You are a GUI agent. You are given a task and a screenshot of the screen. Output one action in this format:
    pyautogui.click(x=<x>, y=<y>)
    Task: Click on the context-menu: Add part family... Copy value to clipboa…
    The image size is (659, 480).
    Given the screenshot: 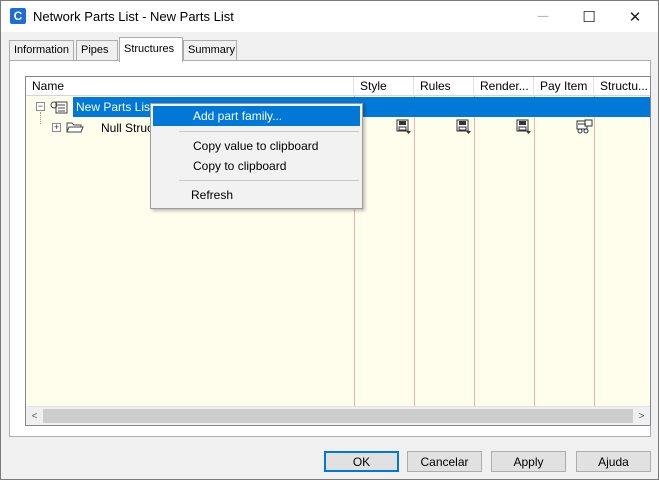 What is the action you would take?
    pyautogui.click(x=256, y=156)
    